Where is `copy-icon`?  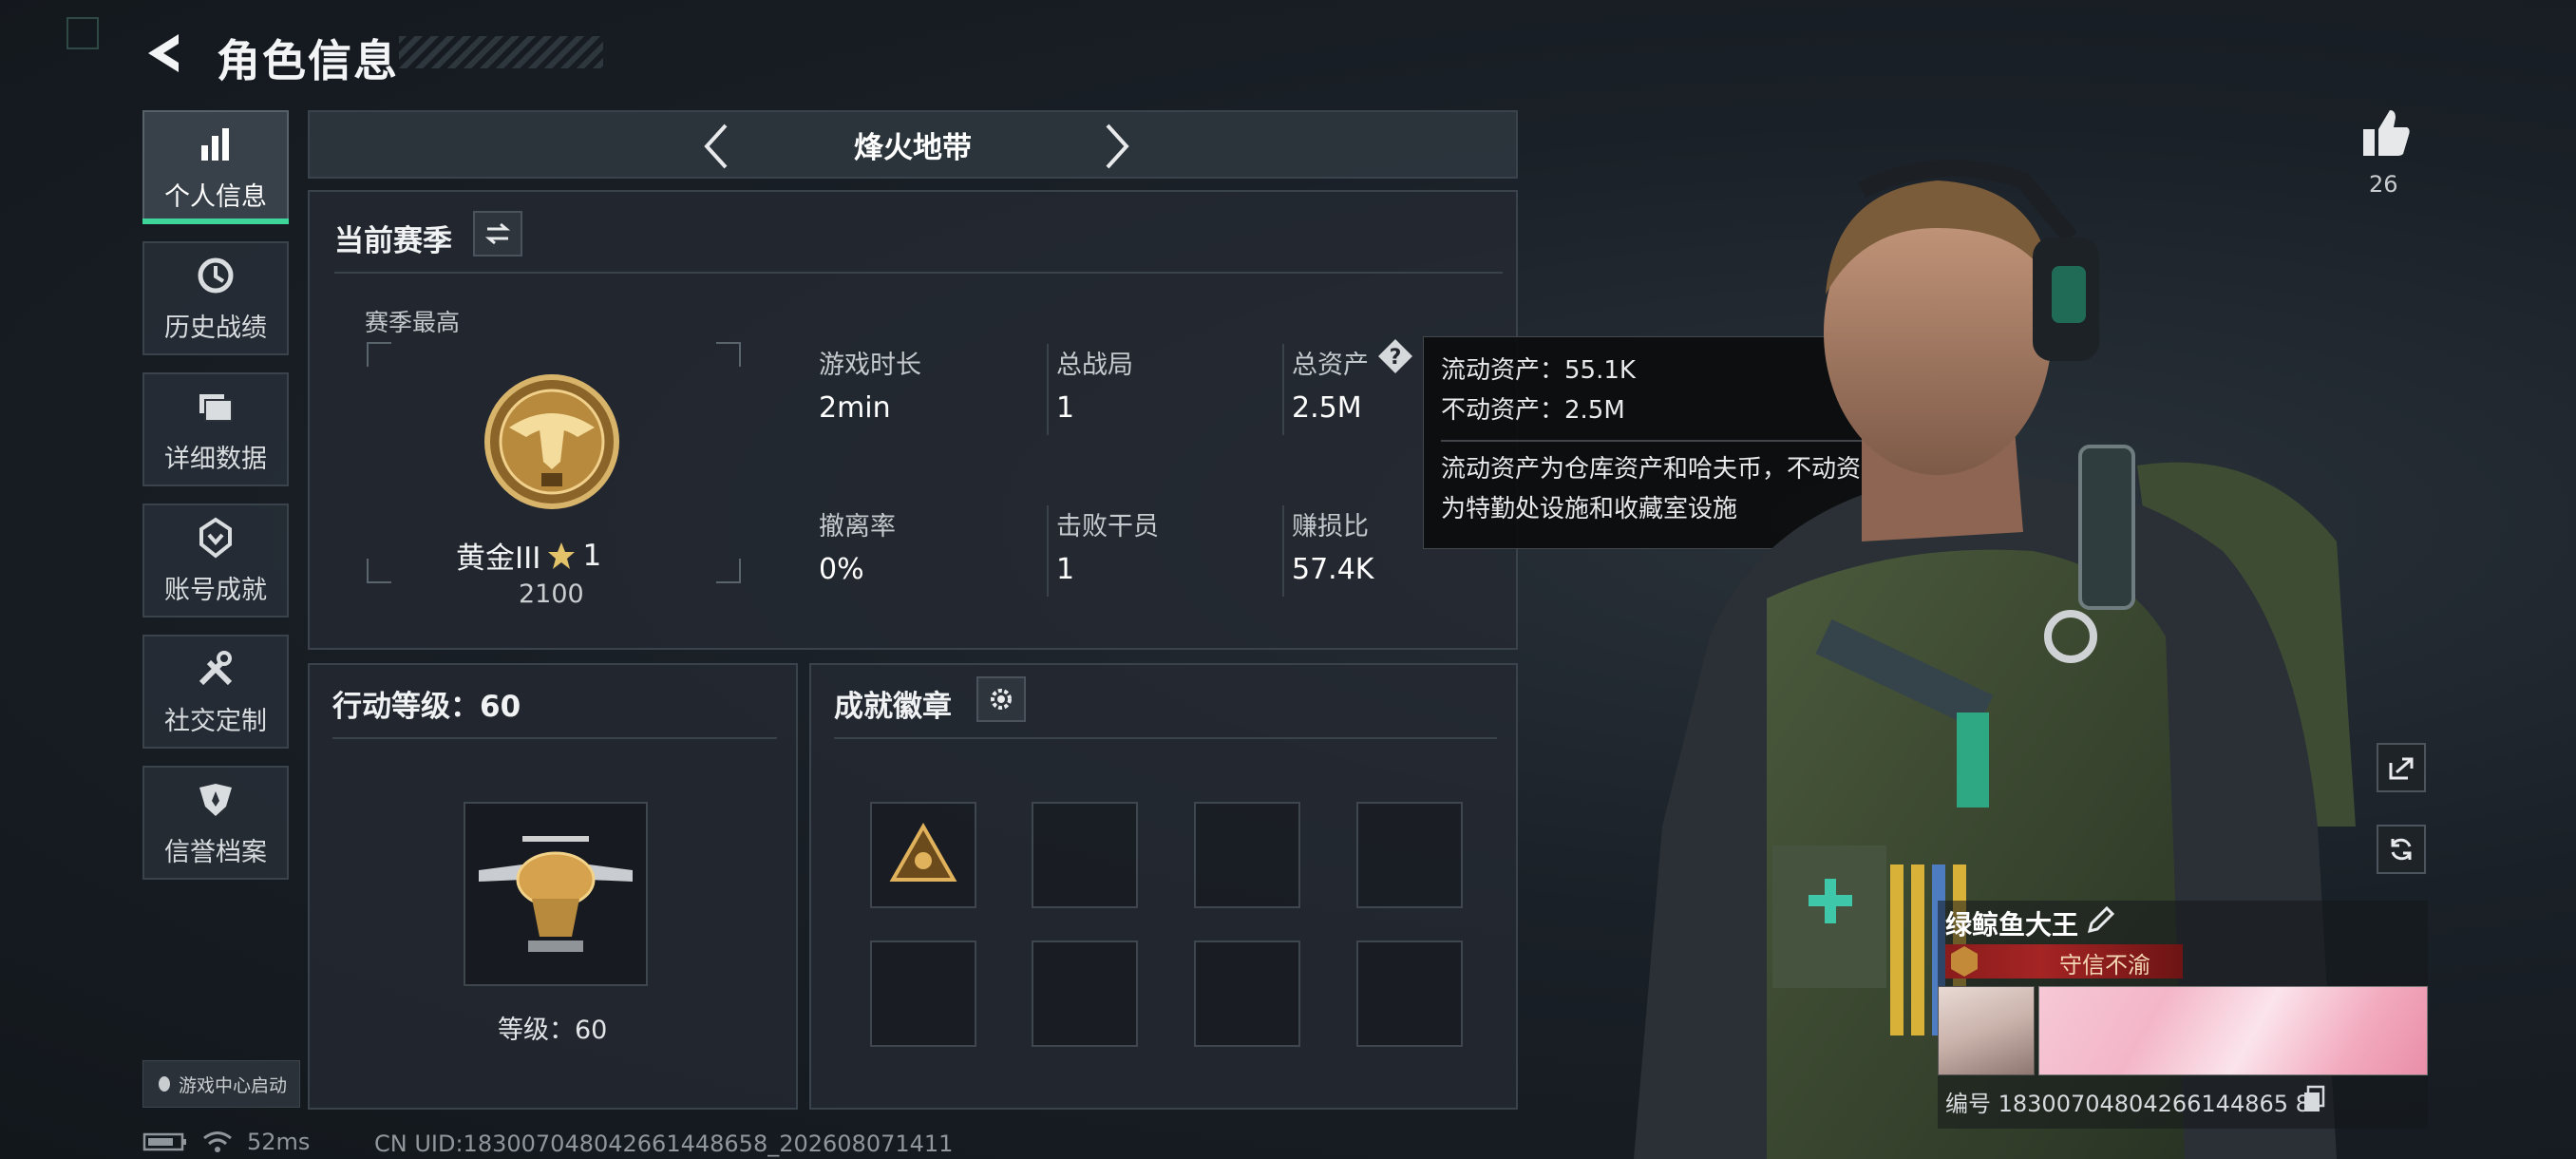 copy-icon is located at coordinates (2313, 1099).